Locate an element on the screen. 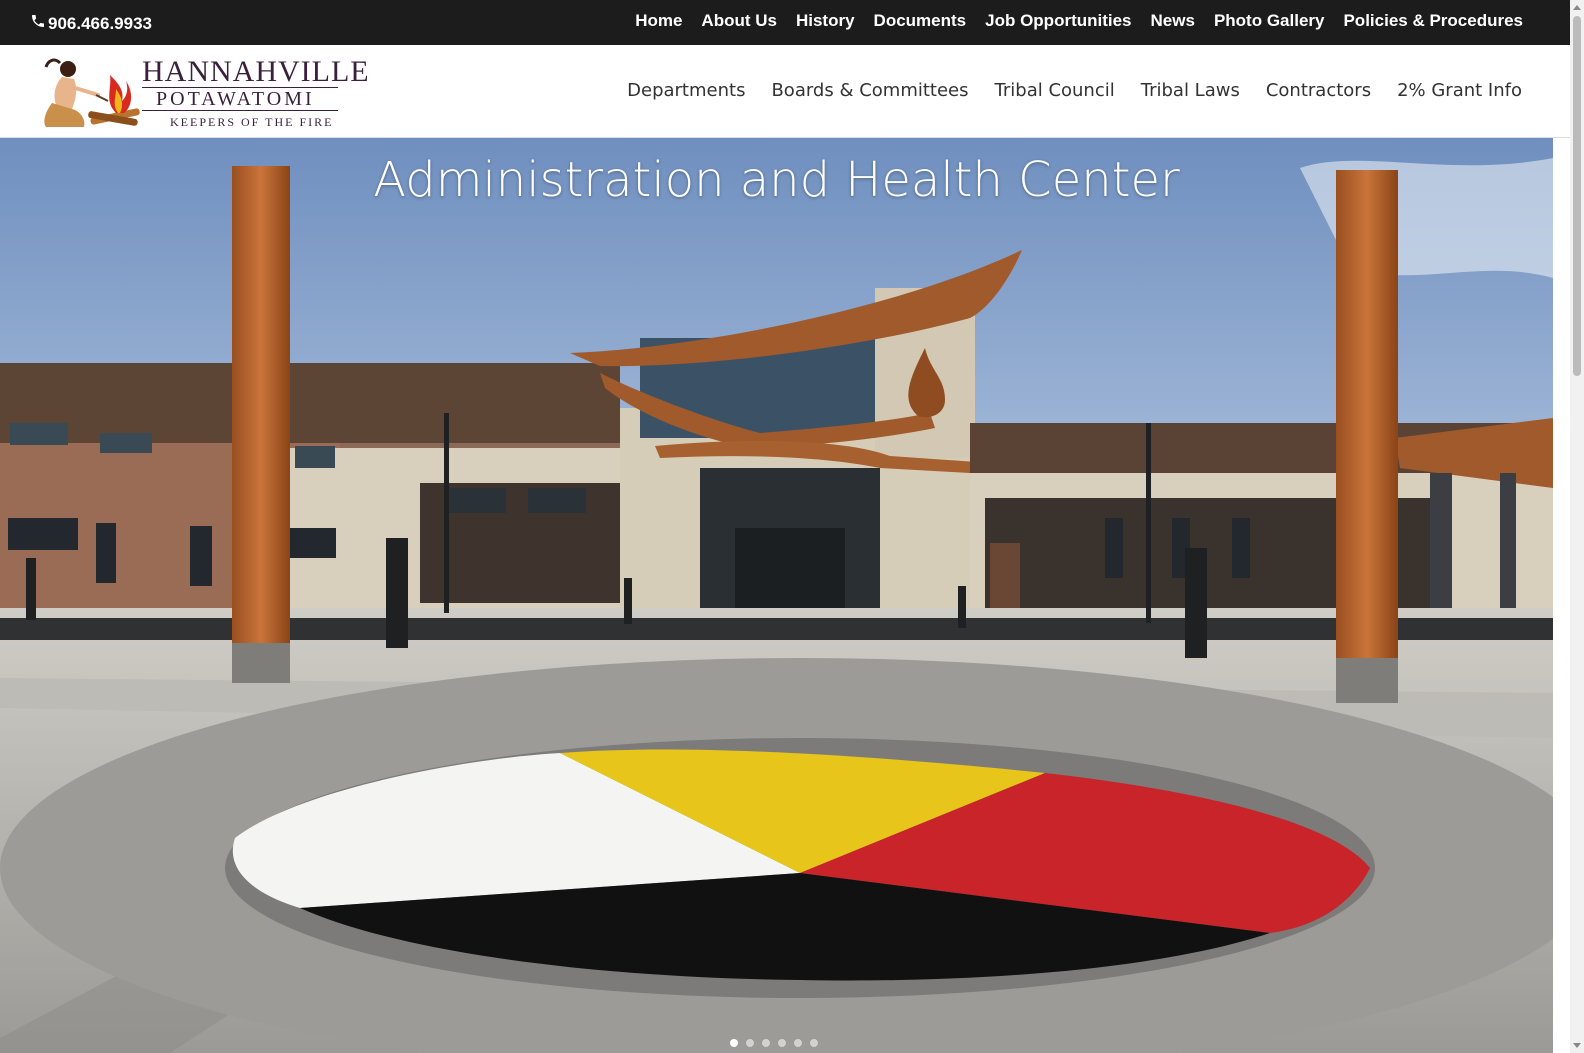  main-nav-tribal-laws: Tribal Laws is located at coordinates (1190, 90).